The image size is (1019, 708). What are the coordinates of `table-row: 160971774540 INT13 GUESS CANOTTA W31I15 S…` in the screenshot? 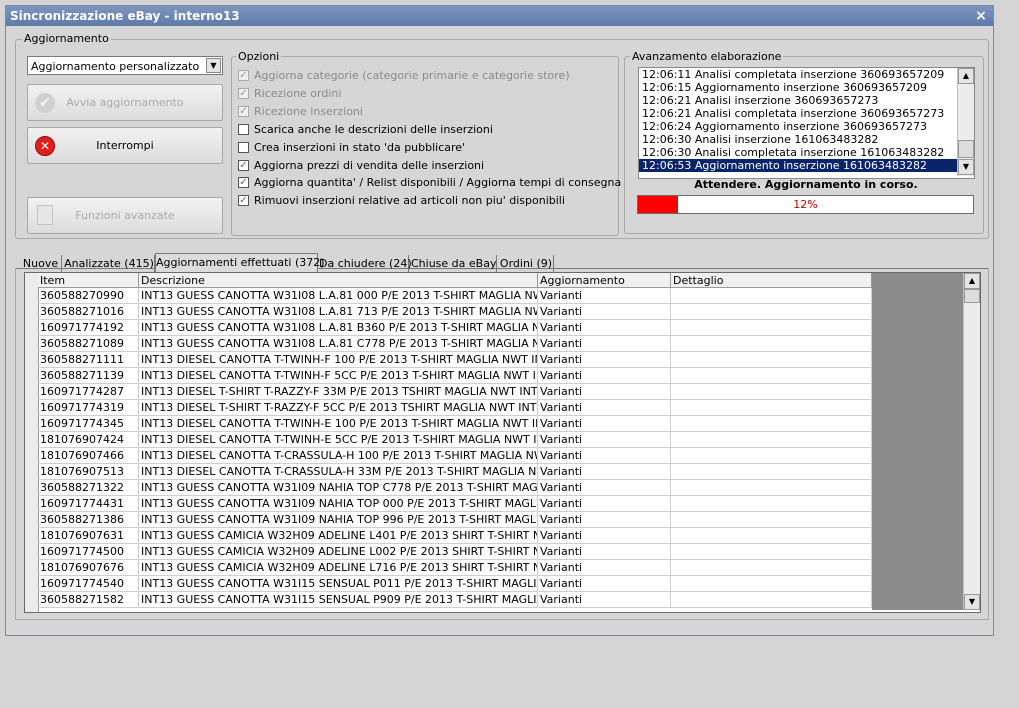 It's located at (462, 584).